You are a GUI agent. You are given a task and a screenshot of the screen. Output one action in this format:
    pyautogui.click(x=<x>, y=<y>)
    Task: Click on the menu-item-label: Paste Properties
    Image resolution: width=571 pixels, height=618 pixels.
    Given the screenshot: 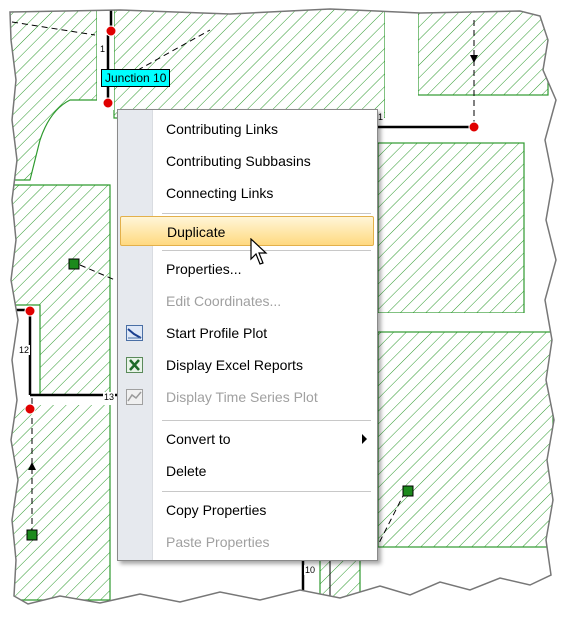 What is the action you would take?
    pyautogui.click(x=218, y=542)
    